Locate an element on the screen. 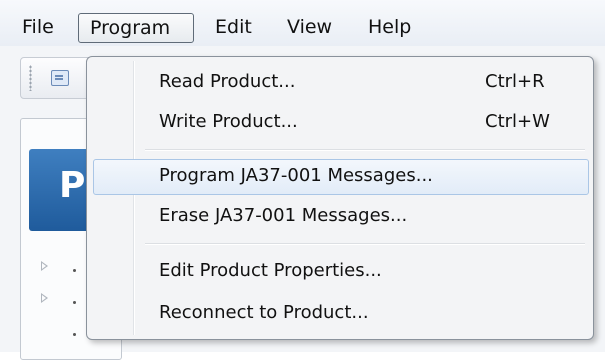 The height and width of the screenshot is (360, 605). menu-item-read-product: Read Product... Ctrl+R is located at coordinates (341, 83).